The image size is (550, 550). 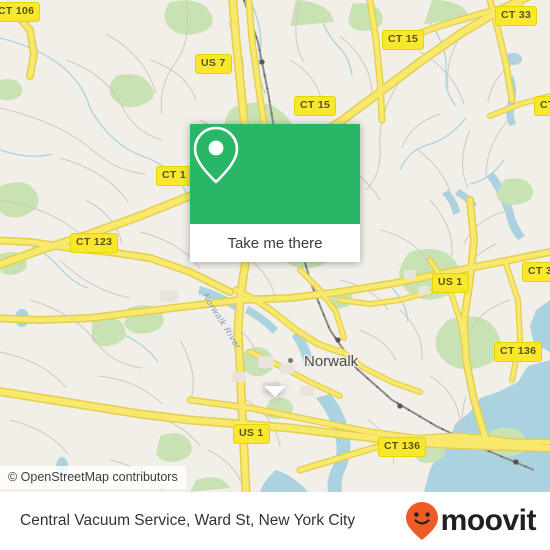 I want to click on popup-header, so click(x=275, y=174).